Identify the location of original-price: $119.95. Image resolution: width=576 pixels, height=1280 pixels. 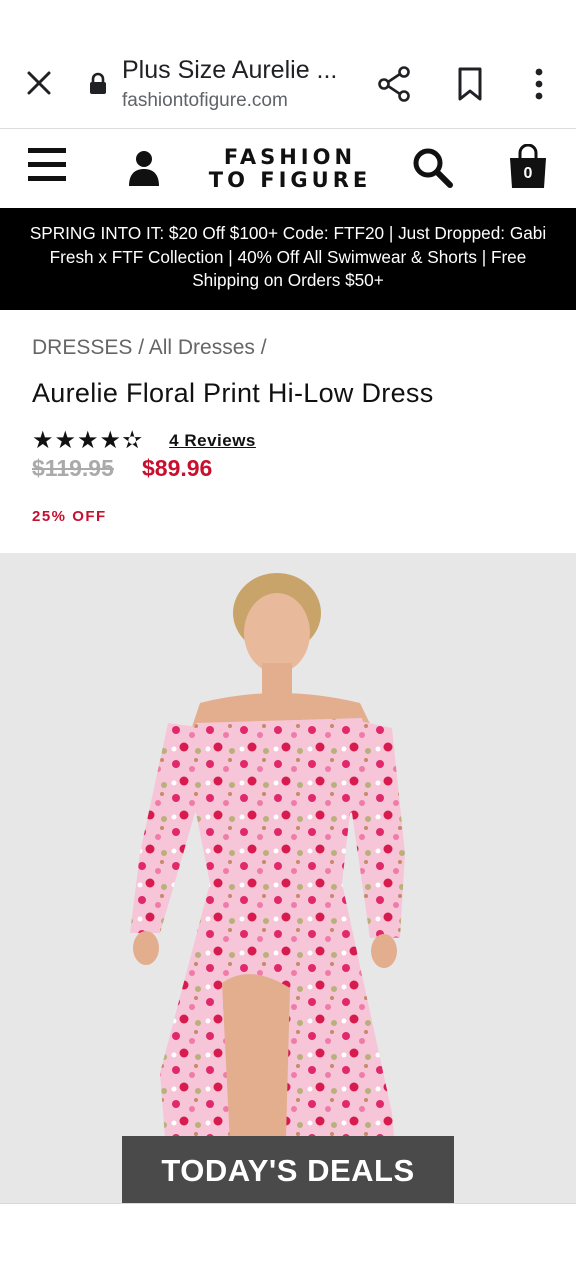
(73, 468).